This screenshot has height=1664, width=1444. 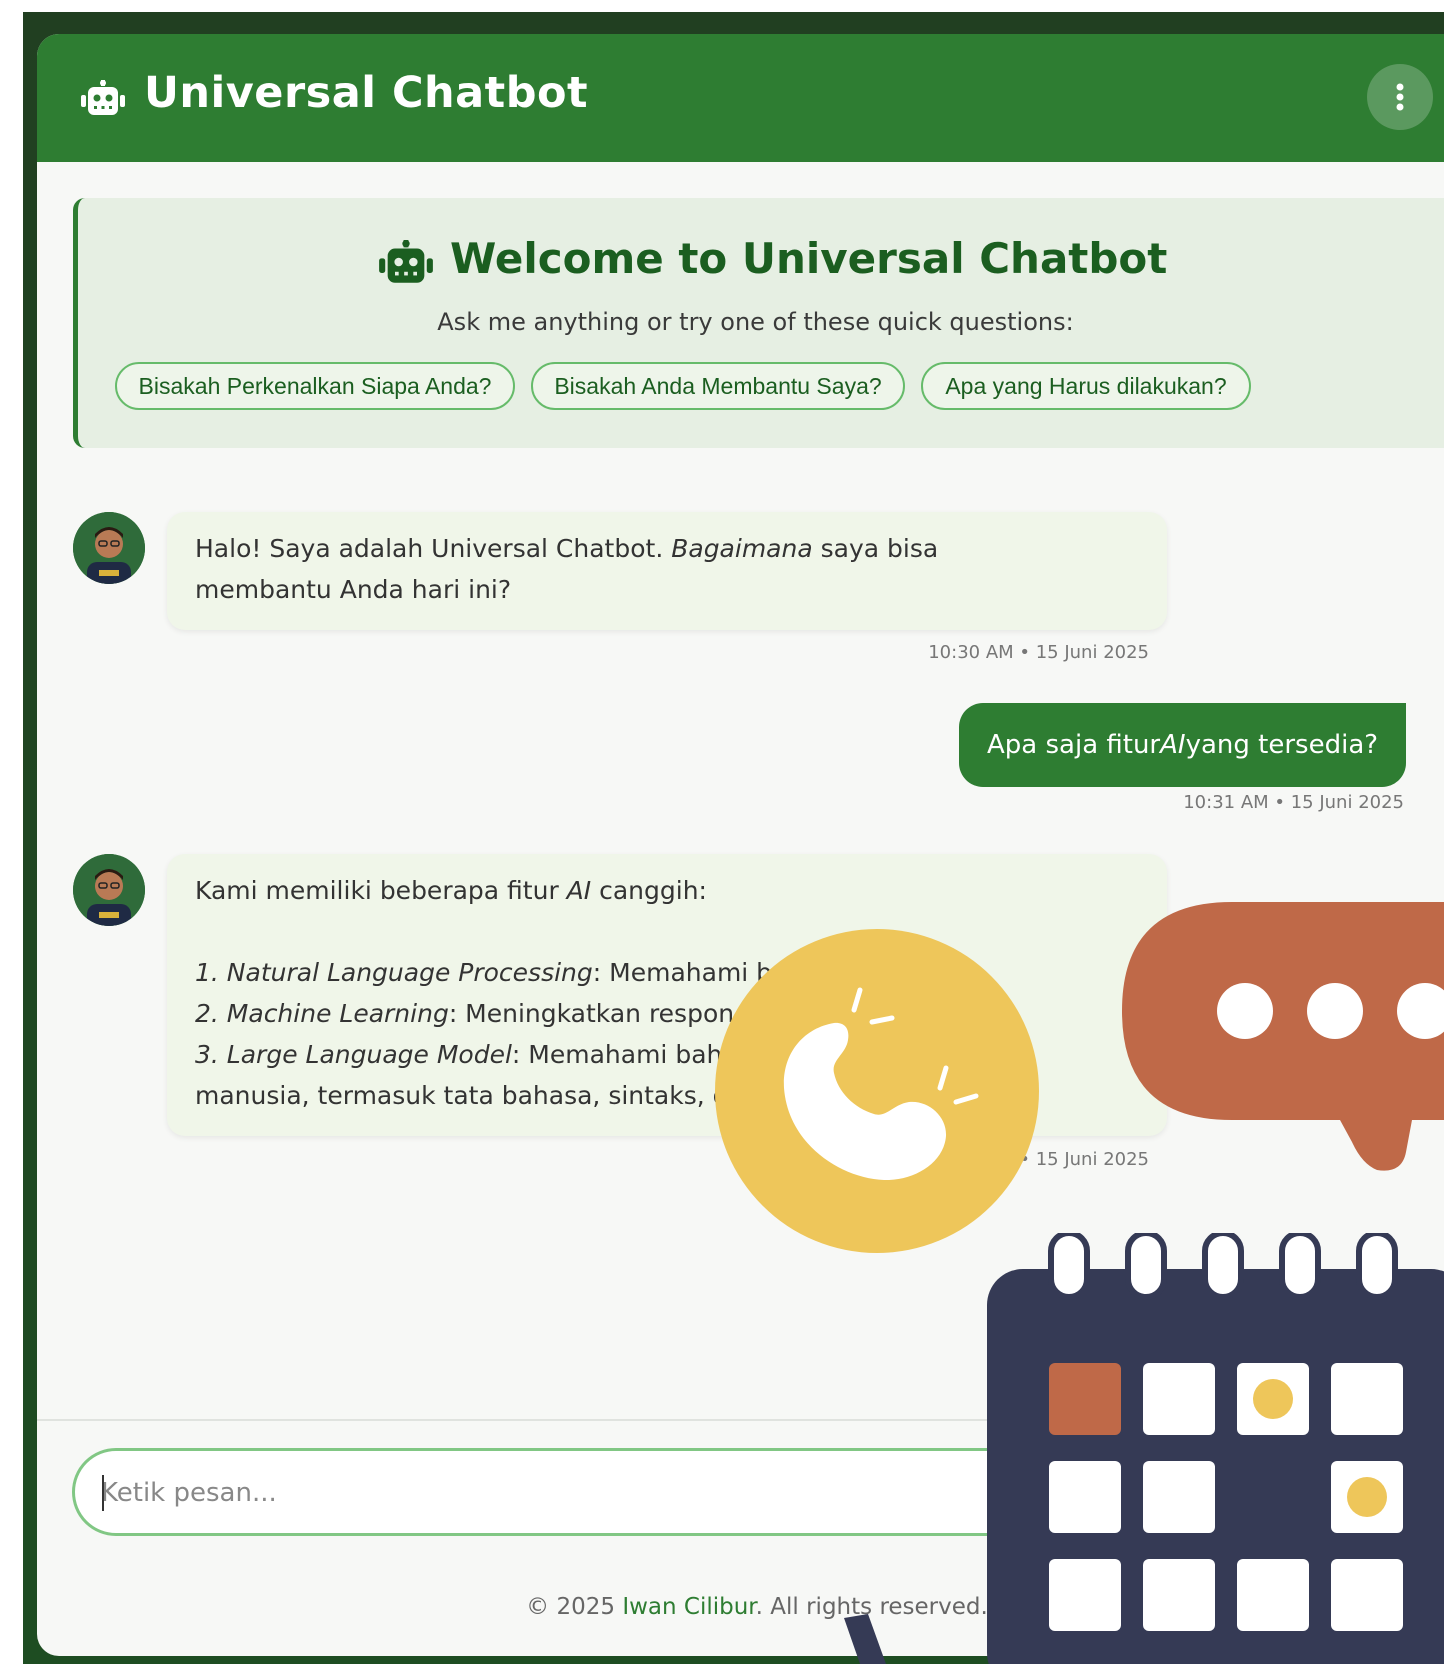 I want to click on menu-button, so click(x=1400, y=97).